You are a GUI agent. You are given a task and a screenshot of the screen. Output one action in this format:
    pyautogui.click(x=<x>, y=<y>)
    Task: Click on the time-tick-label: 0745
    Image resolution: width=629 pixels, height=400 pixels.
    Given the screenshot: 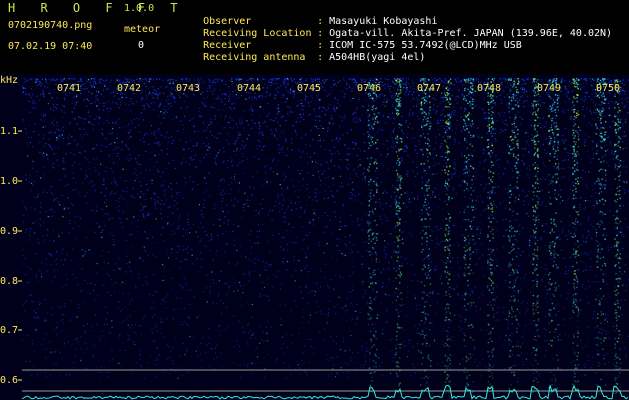 What is the action you would take?
    pyautogui.click(x=309, y=88)
    